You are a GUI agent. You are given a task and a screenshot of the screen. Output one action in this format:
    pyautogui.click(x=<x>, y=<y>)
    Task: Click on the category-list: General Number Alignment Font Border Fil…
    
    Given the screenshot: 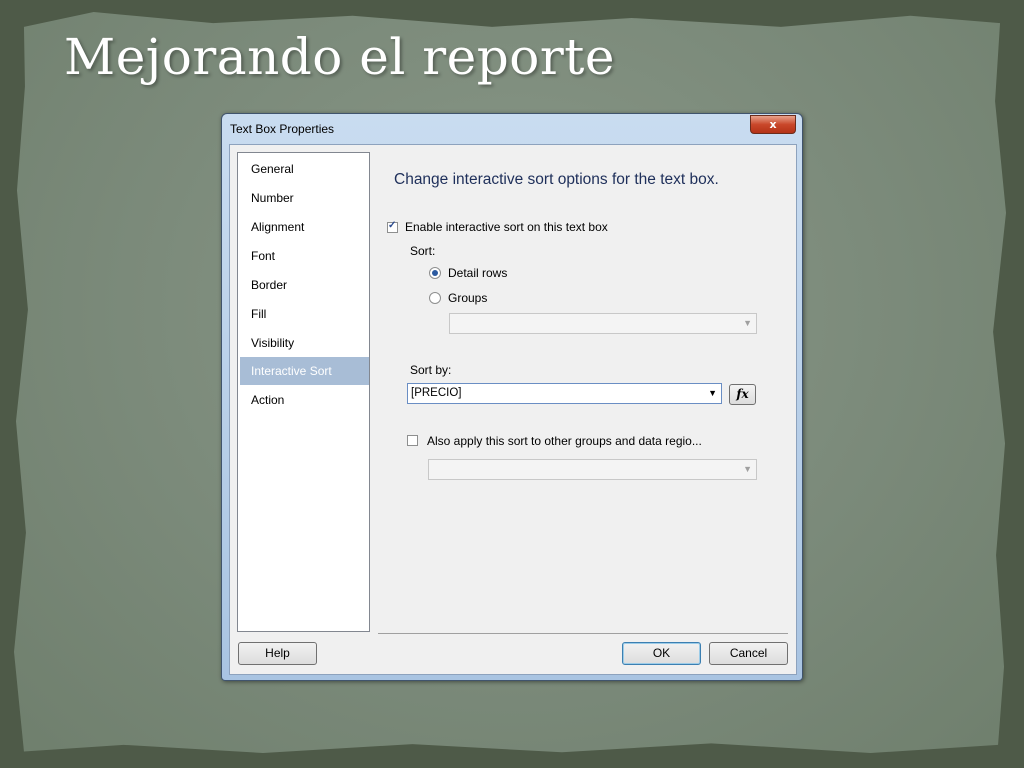 What is the action you would take?
    pyautogui.click(x=303, y=392)
    